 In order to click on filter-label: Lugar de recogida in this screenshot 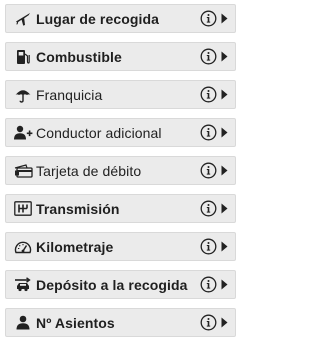, I will do `click(98, 18)`.